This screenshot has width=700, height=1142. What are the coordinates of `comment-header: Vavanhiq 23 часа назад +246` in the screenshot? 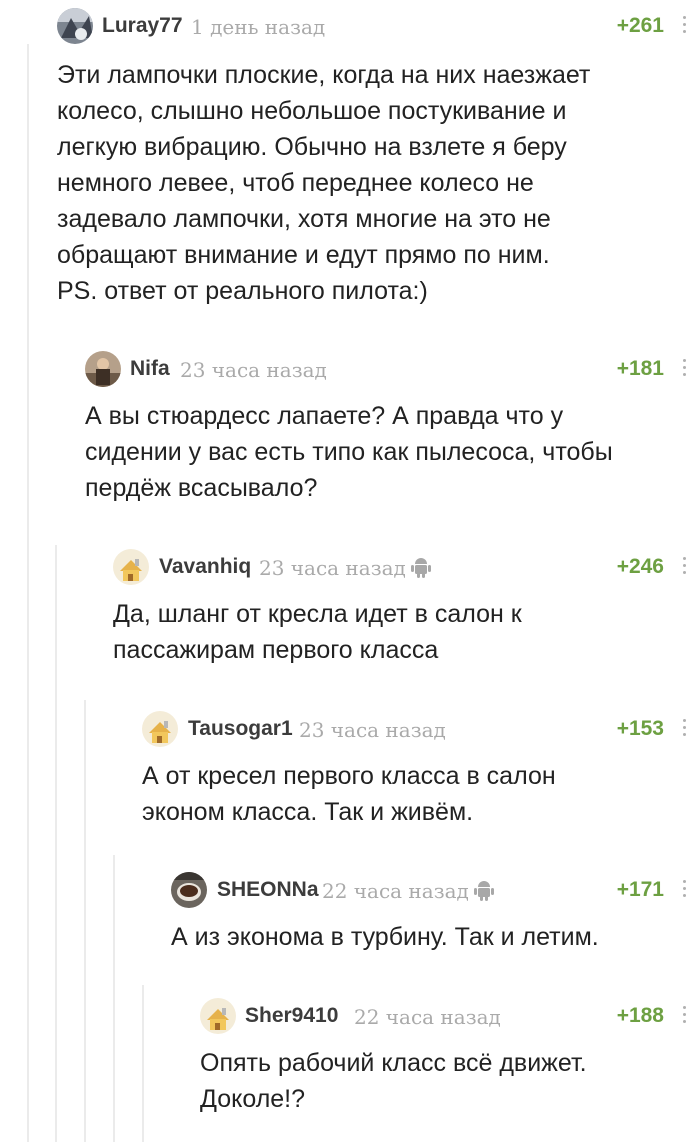 It's located at (350, 566).